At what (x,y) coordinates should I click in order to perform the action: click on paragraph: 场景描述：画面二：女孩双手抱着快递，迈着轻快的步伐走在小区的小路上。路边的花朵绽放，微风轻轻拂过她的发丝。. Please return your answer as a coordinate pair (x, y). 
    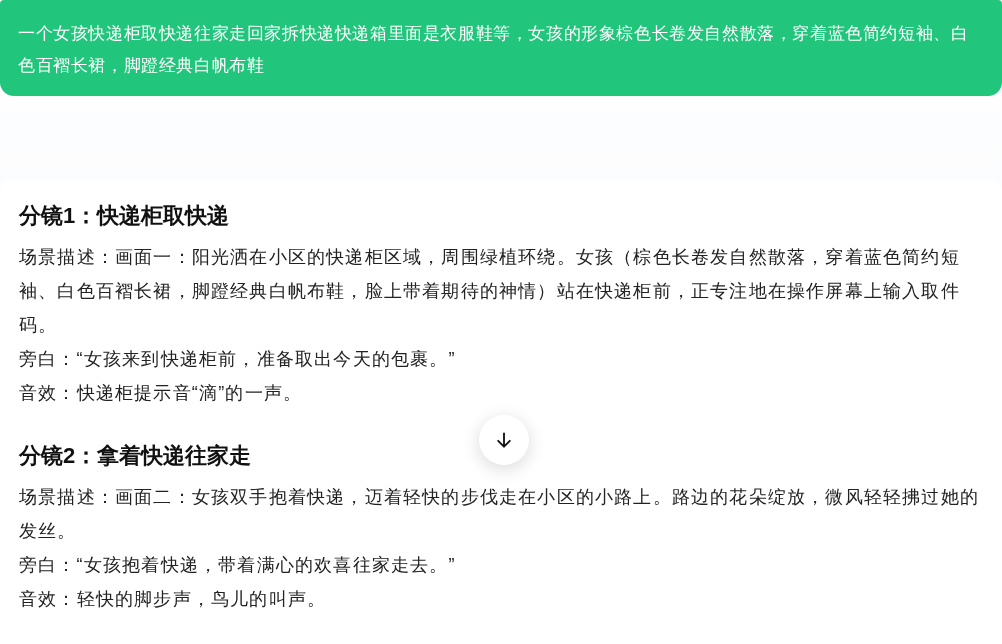
    Looking at the image, I should click on (499, 514).